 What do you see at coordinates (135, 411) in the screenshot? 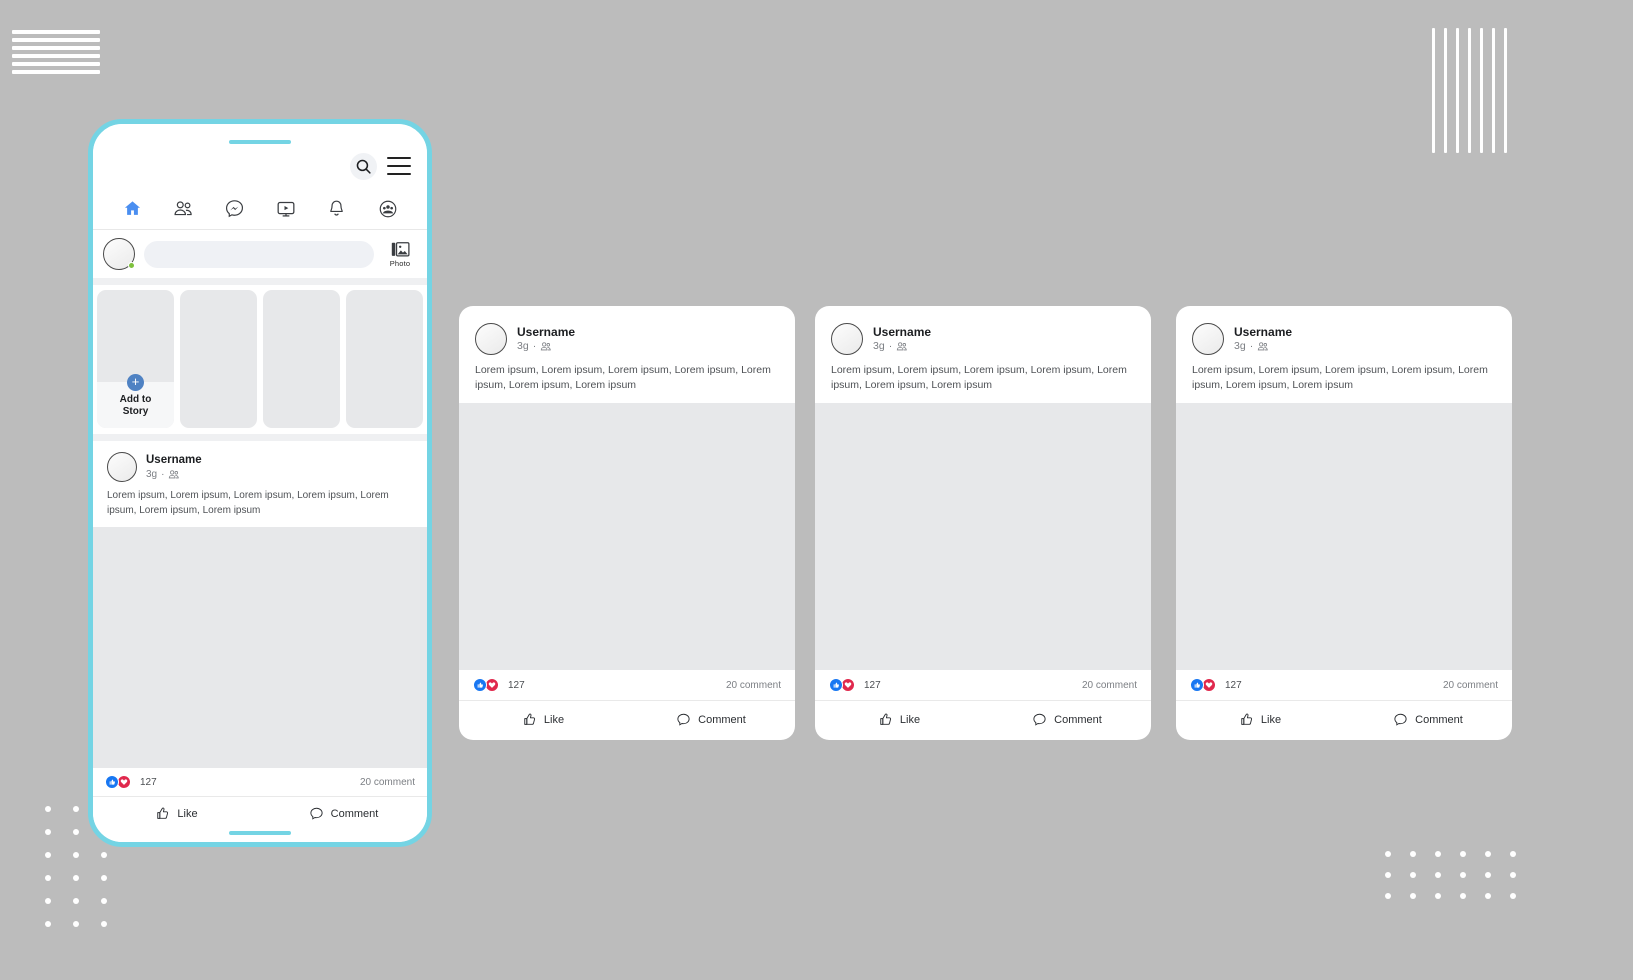
I see `add-story-label-line2: Story` at bounding box center [135, 411].